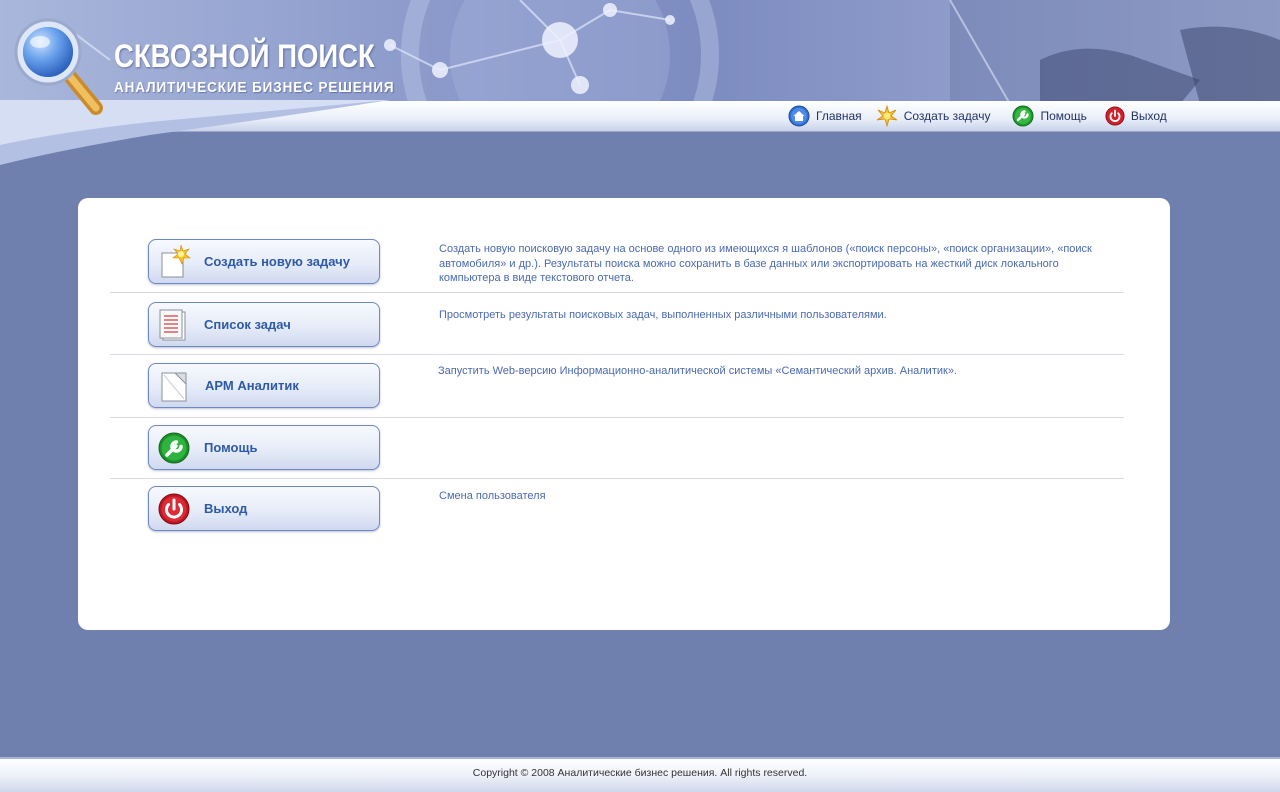 The image size is (1280, 792). I want to click on top-navigation: Главная Создать задачу Помощь Выход, so click(977, 116).